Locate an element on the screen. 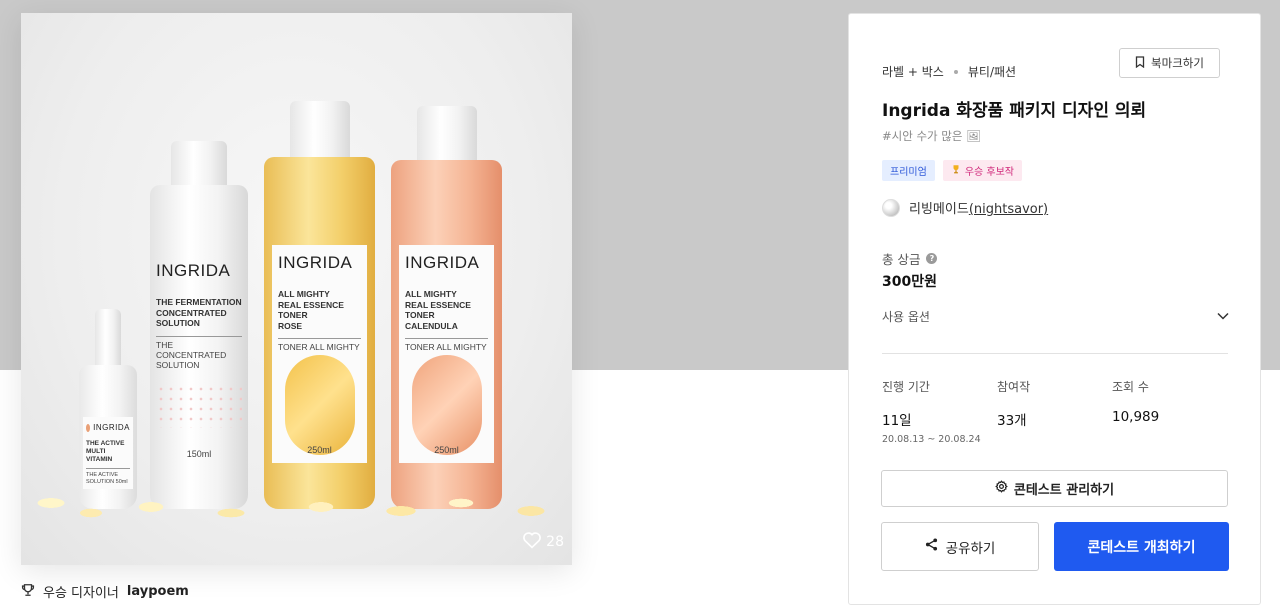  winner-designer: 우승 디자이너 laypoem is located at coordinates (105, 591).